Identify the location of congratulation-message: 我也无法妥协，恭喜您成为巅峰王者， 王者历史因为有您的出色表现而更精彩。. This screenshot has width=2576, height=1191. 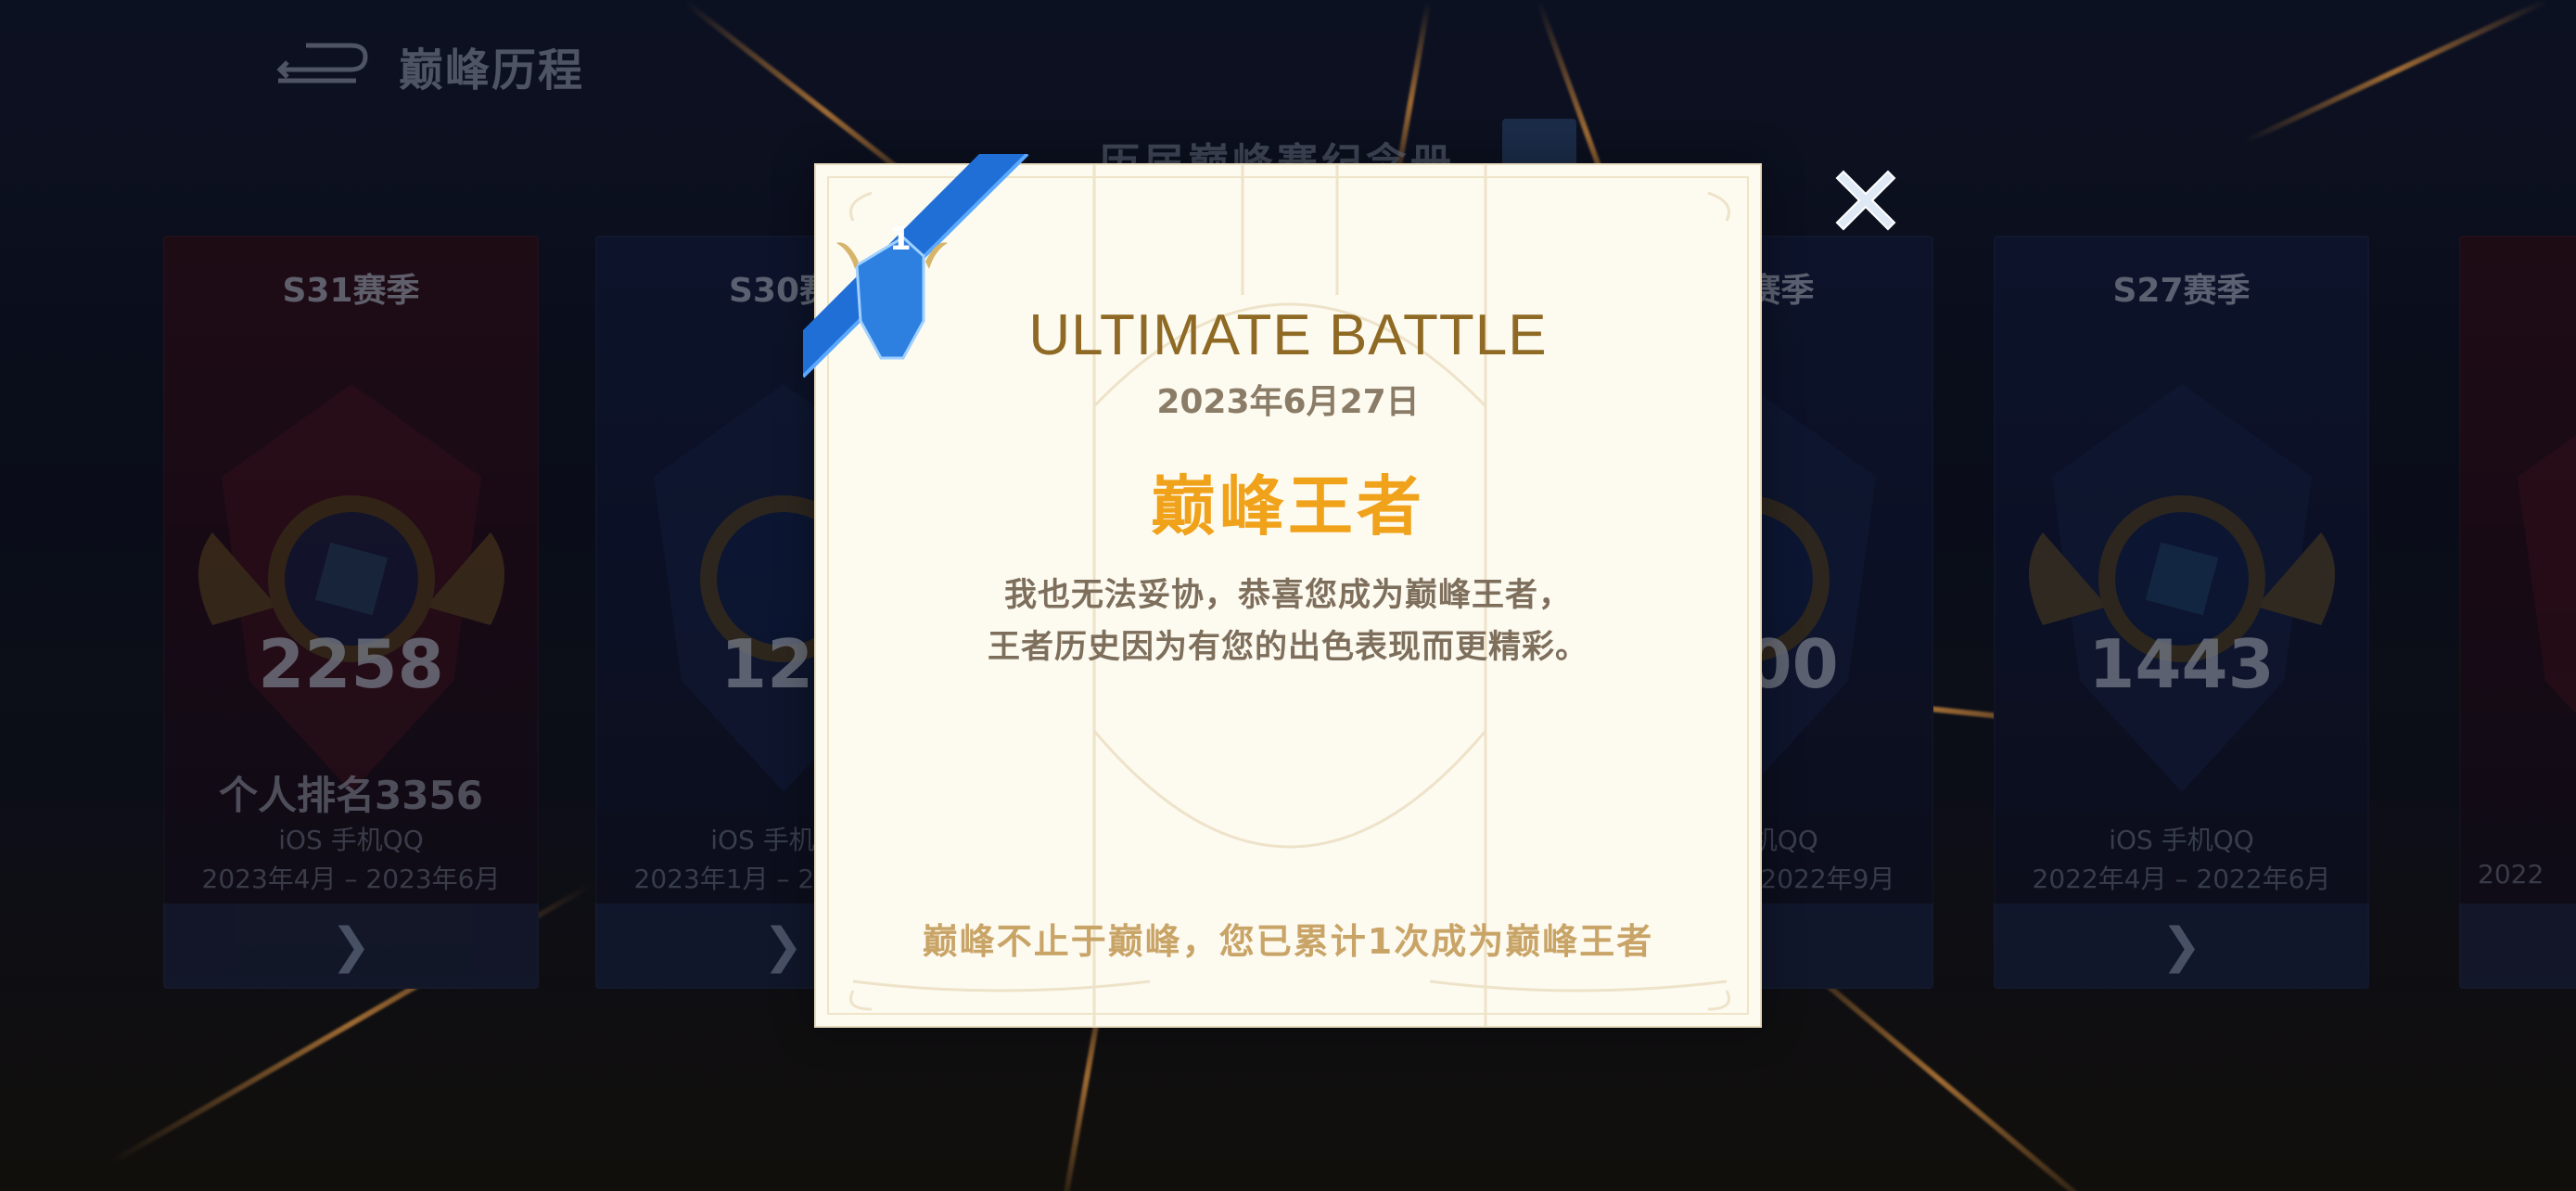
(1288, 621).